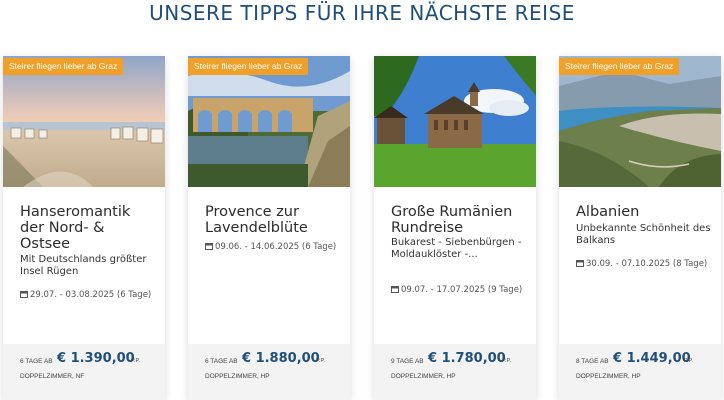 The image size is (724, 400). What do you see at coordinates (52, 376) in the screenshot?
I see `room-info: DOPPELZIMMER, NF` at bounding box center [52, 376].